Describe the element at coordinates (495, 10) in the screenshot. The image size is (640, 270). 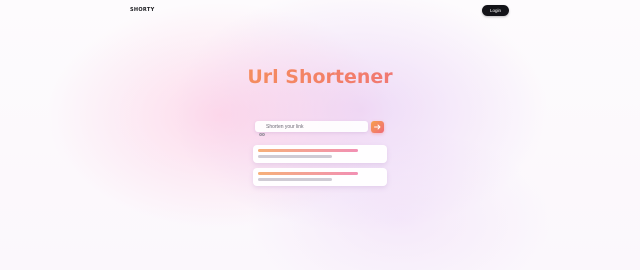
I see `login-button: Login` at that location.